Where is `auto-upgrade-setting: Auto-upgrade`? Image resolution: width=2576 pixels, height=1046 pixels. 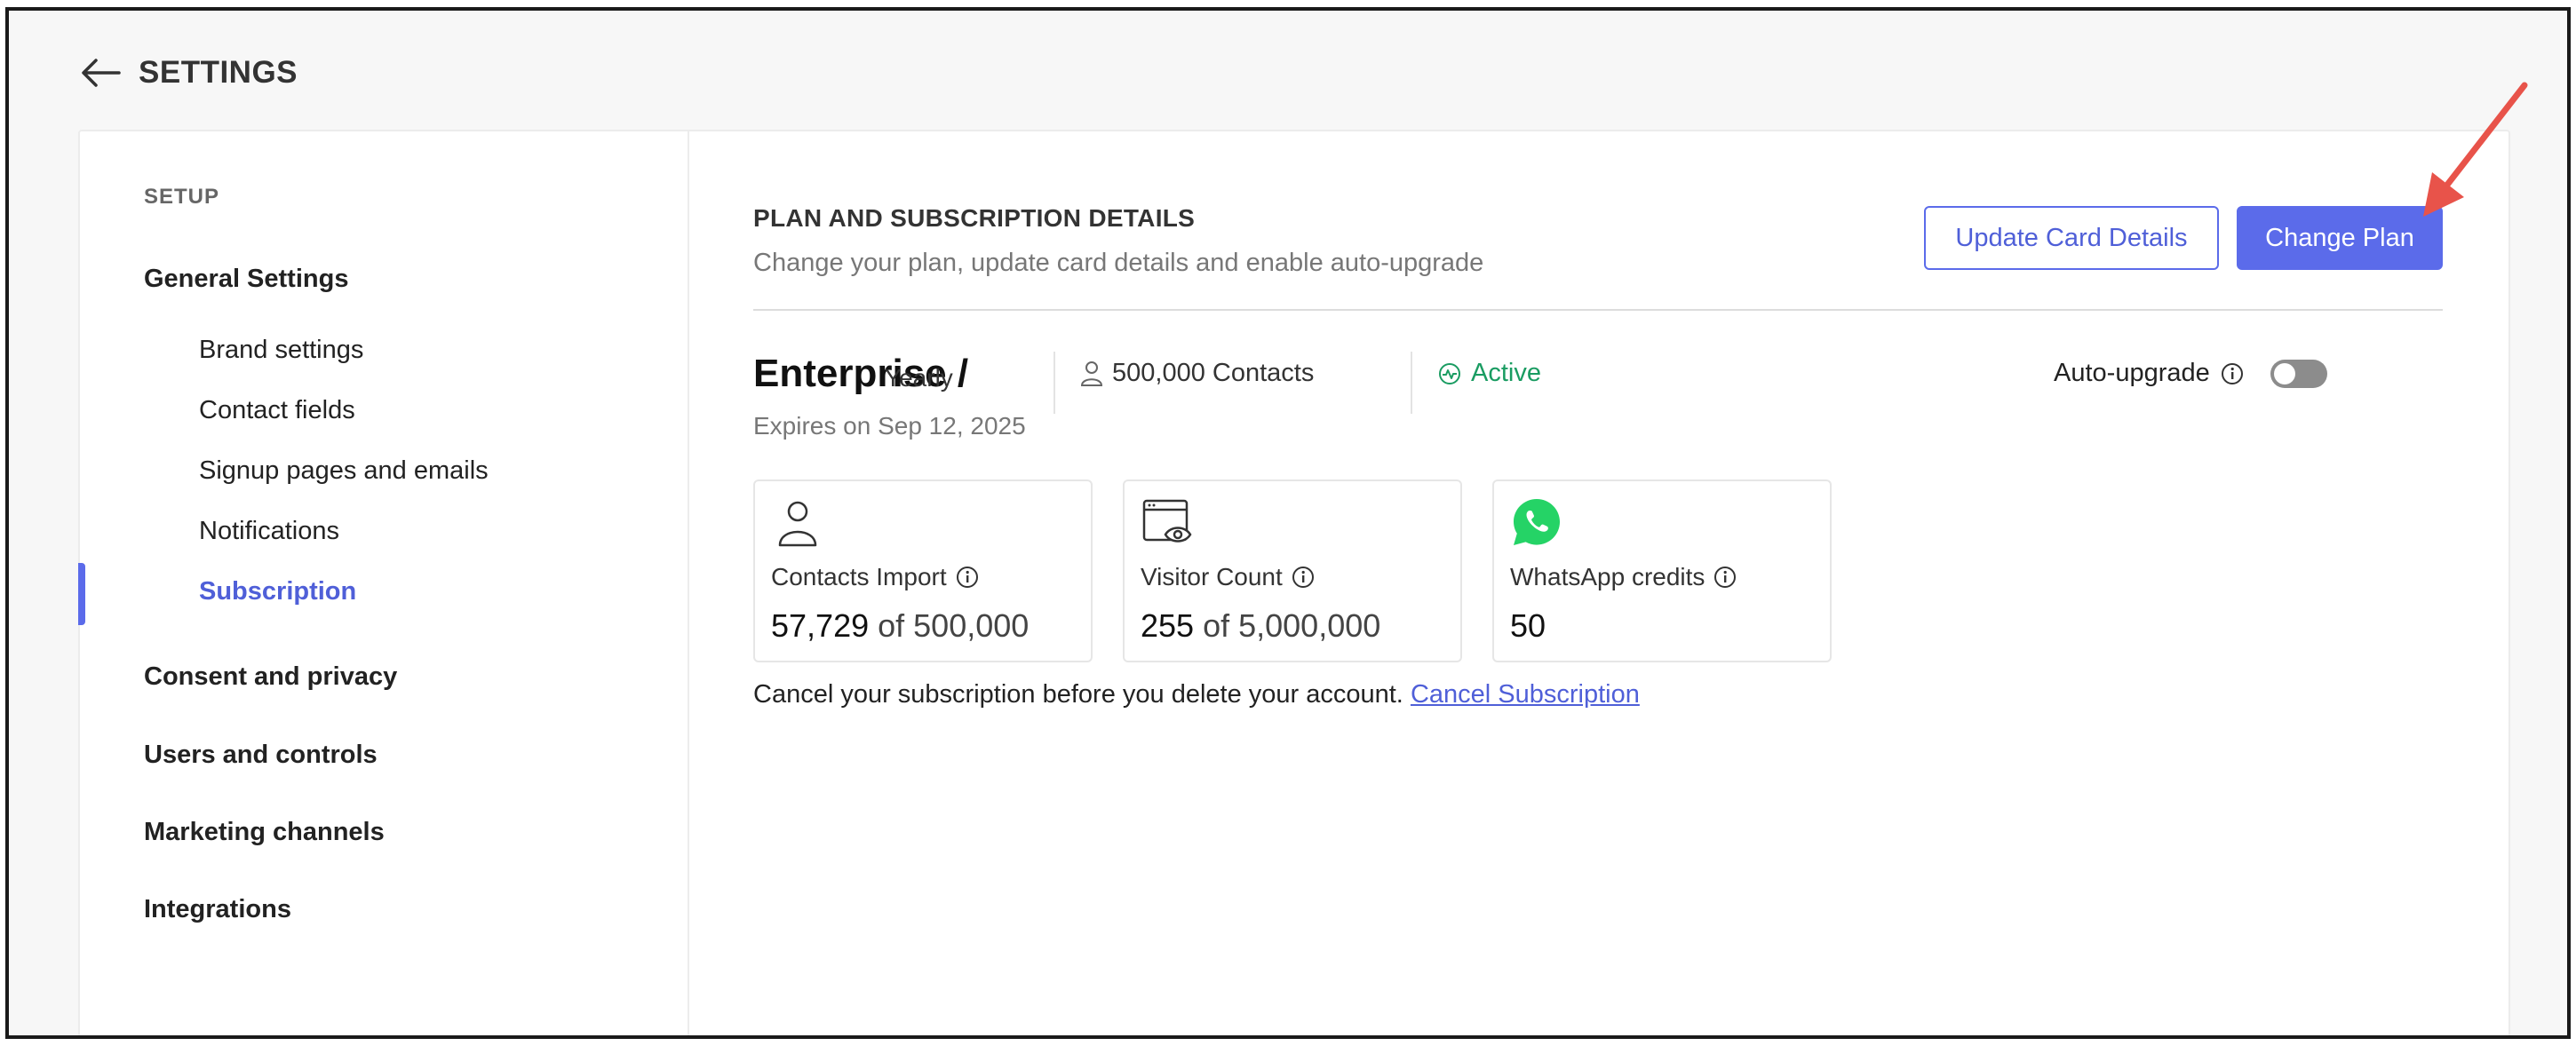
auto-upgrade-setting: Auto-upgrade is located at coordinates (2190, 373).